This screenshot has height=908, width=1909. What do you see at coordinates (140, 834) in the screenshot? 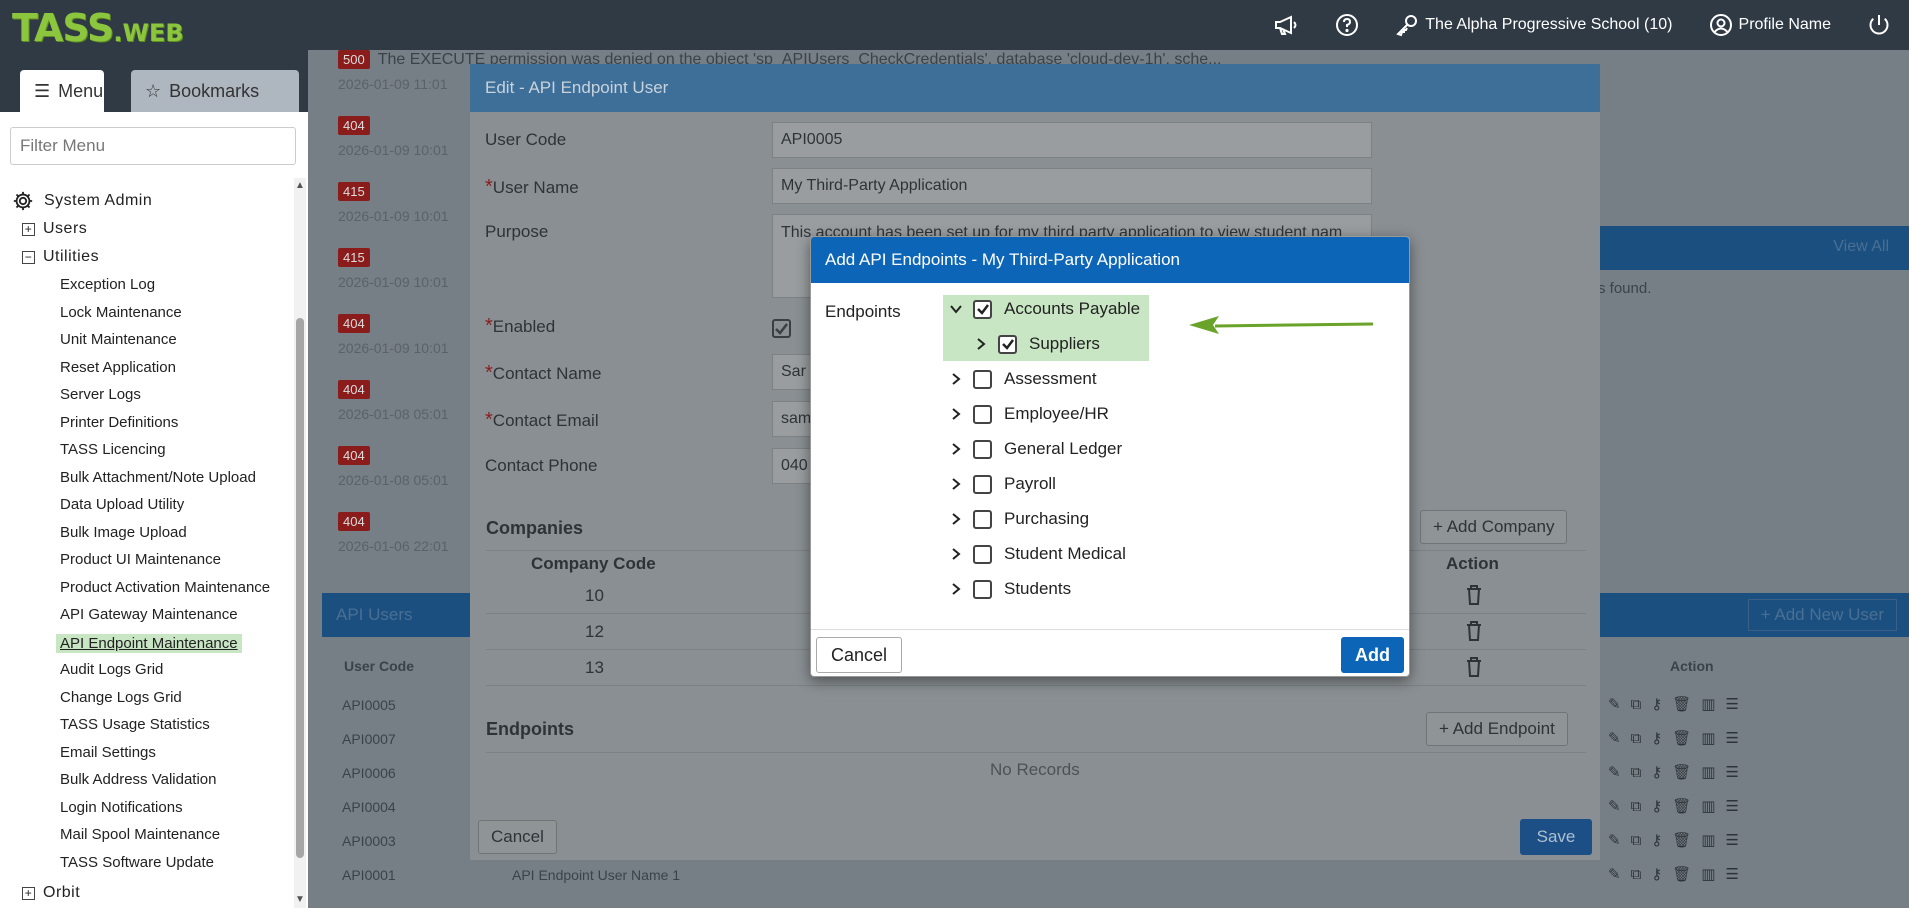
I see `sidebar-item: Mail Spool Maintenance` at bounding box center [140, 834].